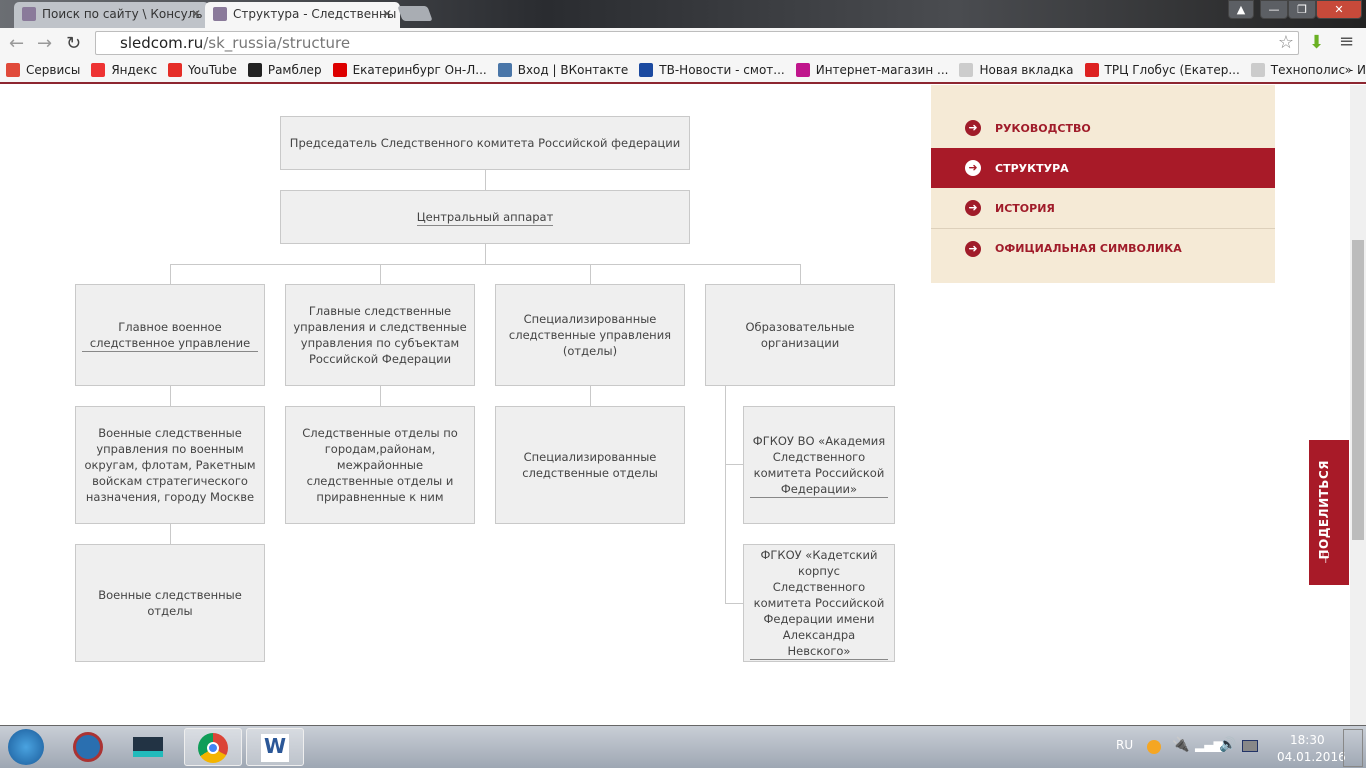  Describe the element at coordinates (275, 747) in the screenshot. I see `word-taskbar-icon: W` at that location.